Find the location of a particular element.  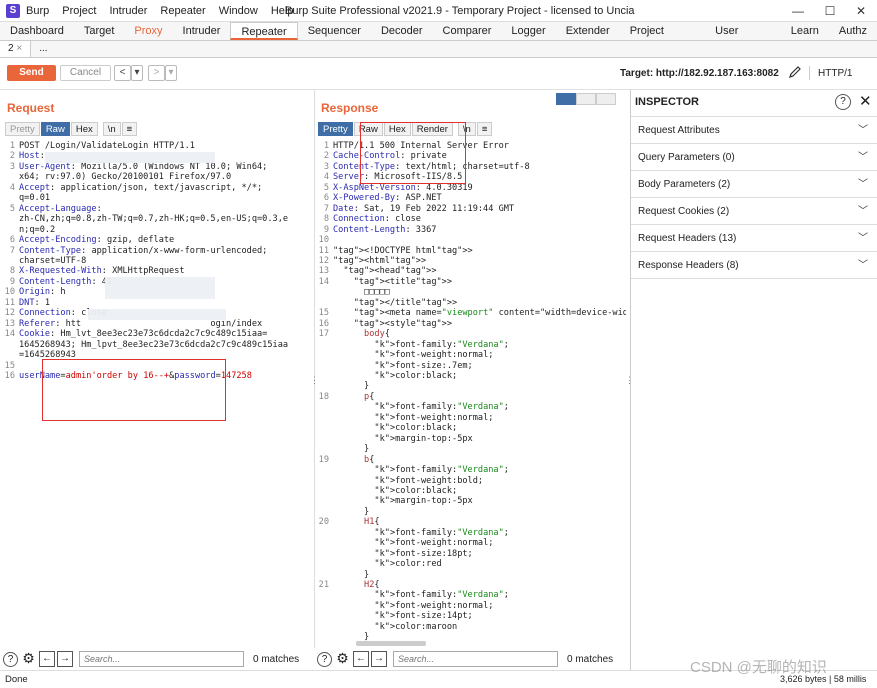

maximize-button: ☐ is located at coordinates (830, 11).